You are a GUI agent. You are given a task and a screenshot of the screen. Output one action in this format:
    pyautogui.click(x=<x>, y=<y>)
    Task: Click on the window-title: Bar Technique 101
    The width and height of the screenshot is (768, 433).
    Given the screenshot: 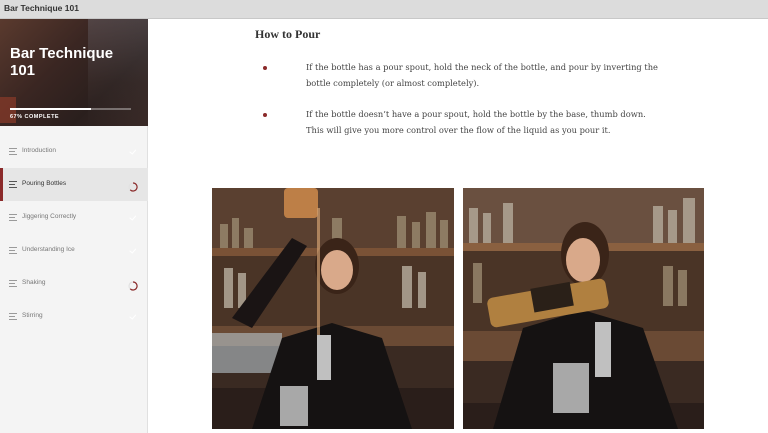 What is the action you would take?
    pyautogui.click(x=41, y=8)
    